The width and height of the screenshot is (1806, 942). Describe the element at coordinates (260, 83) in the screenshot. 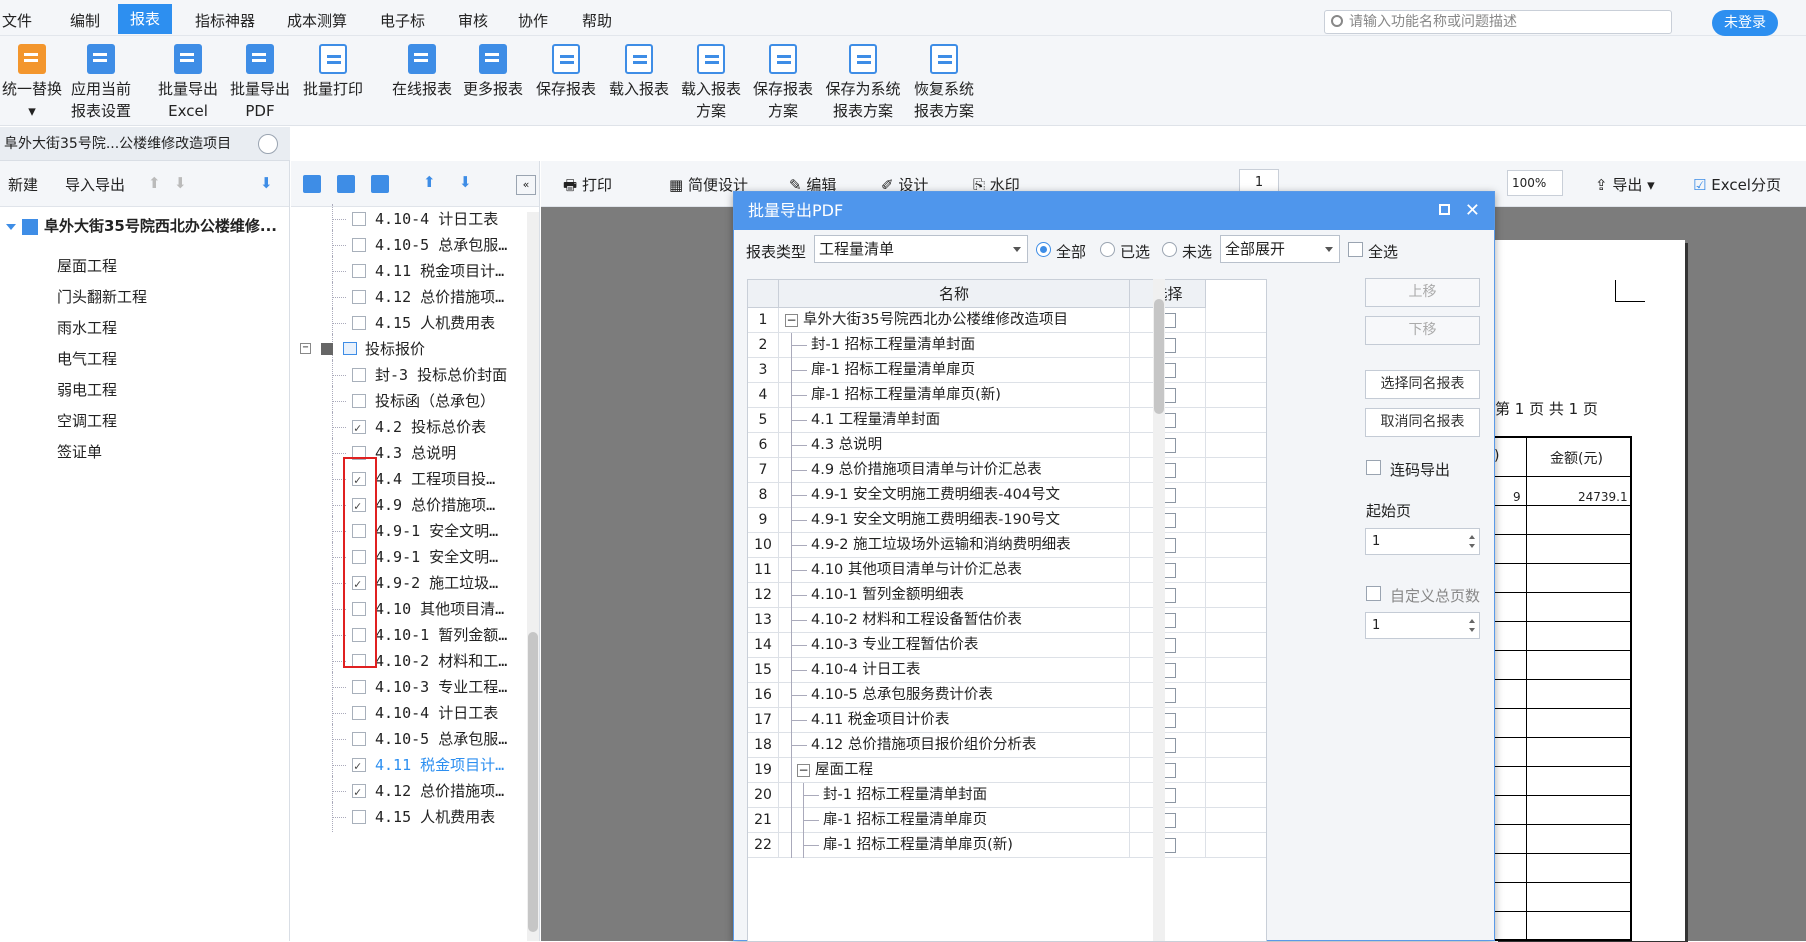

I see `export-pdf-button: 批量导出 PDF` at that location.